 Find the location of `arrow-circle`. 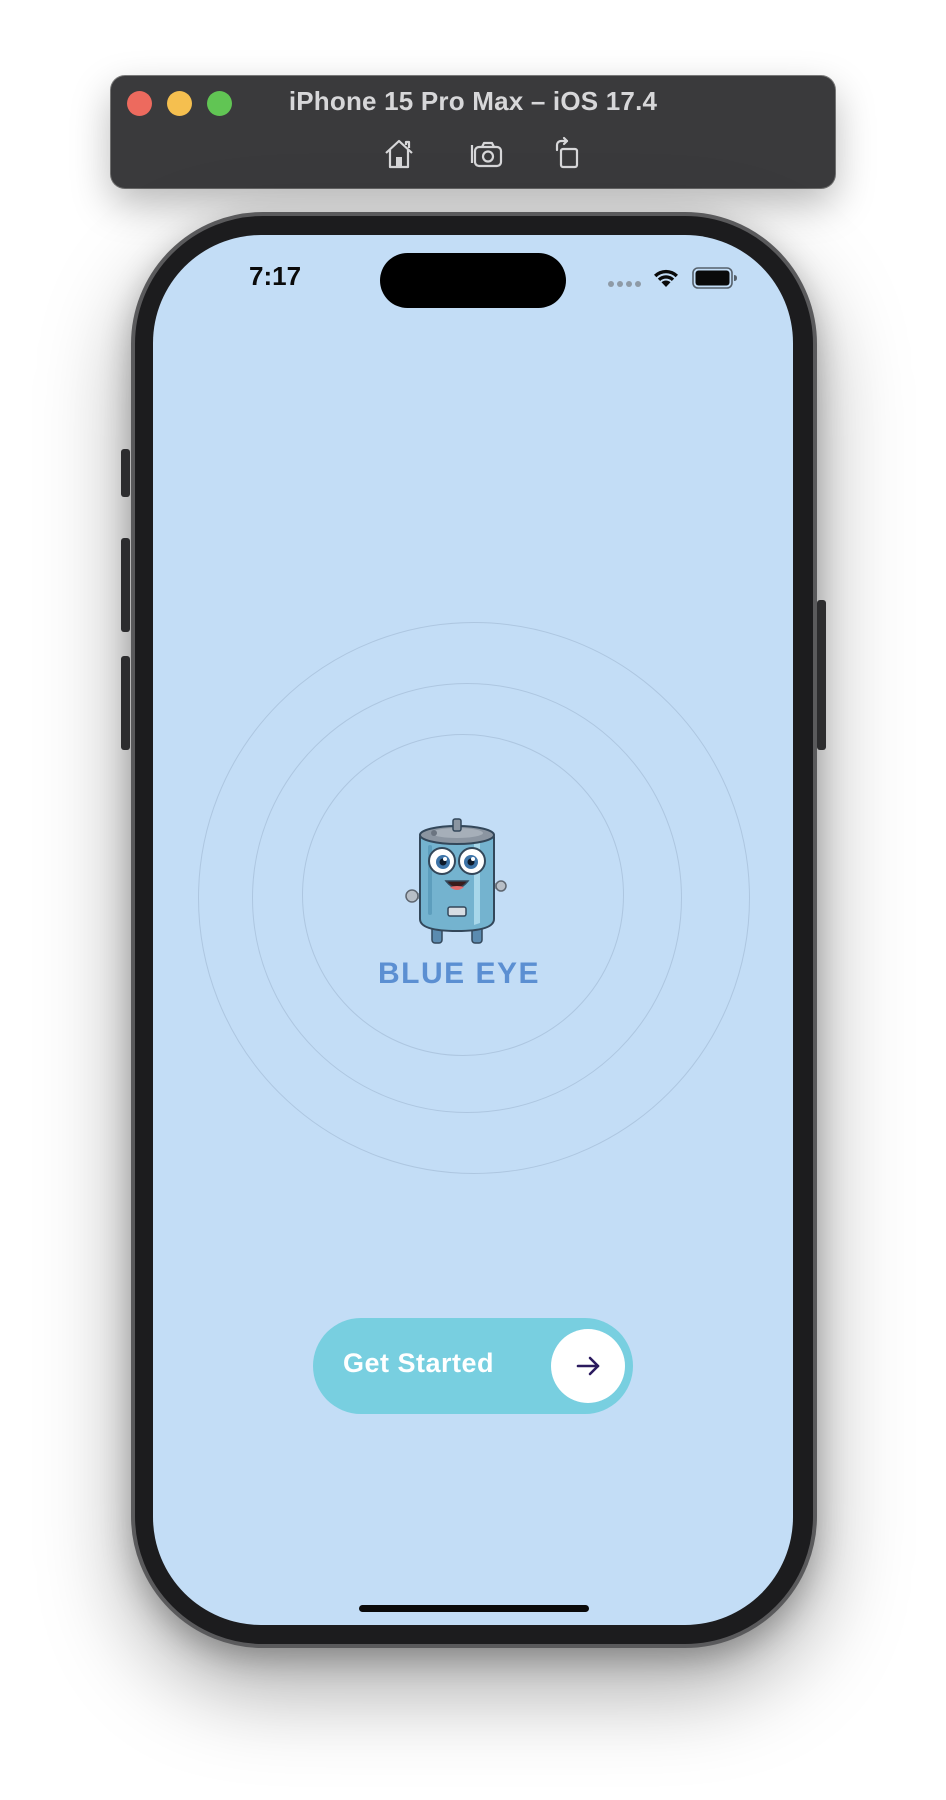

arrow-circle is located at coordinates (588, 1366).